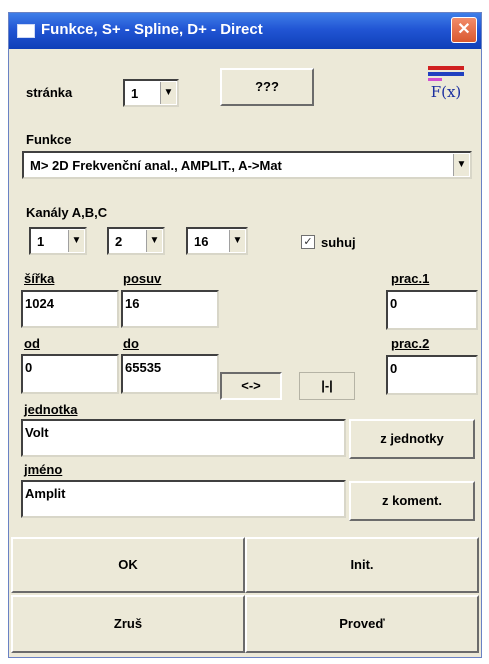  What do you see at coordinates (70, 309) in the screenshot?
I see `sirka-input: 1024` at bounding box center [70, 309].